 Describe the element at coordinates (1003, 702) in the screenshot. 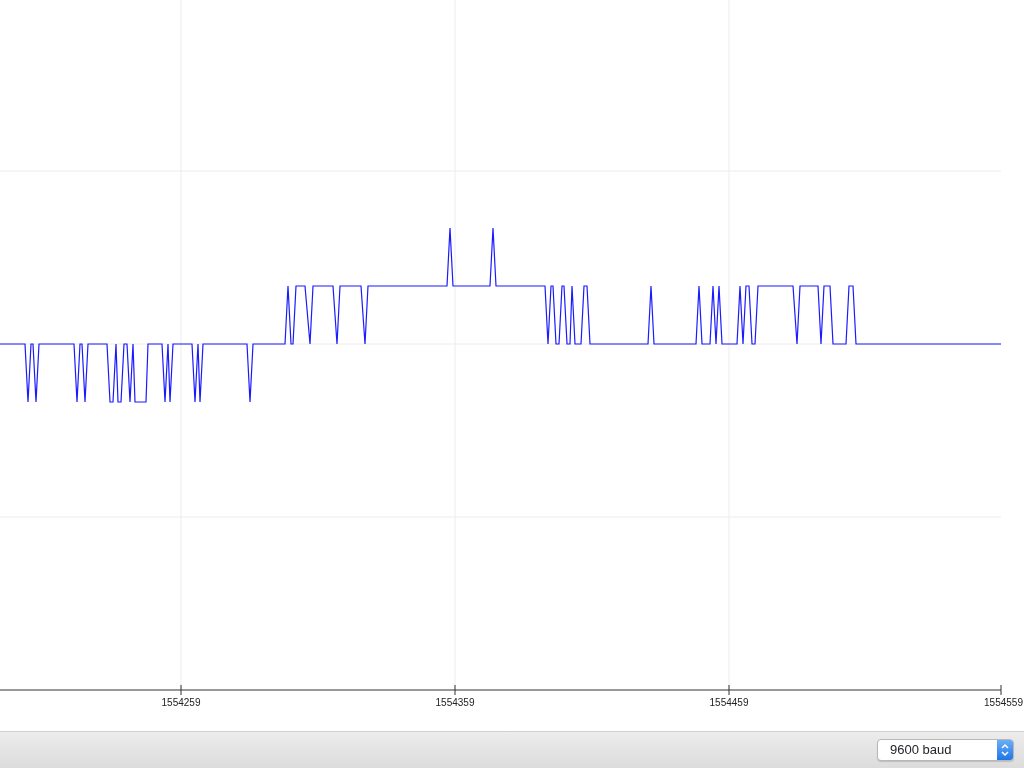

I see `x-tick-label: 1554559` at that location.